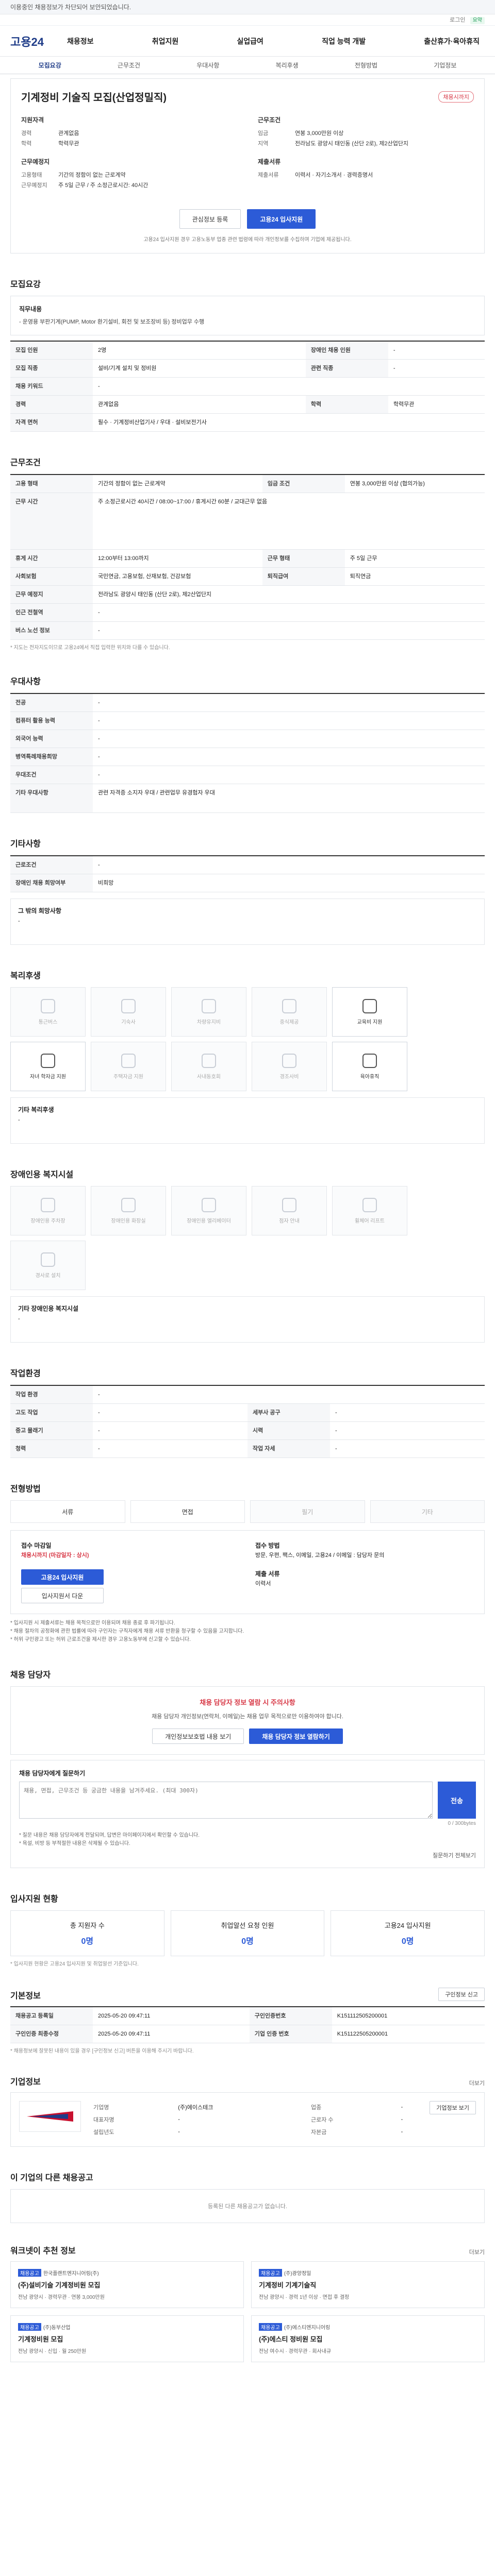 The height and width of the screenshot is (2576, 495). Describe the element at coordinates (276, 41) in the screenshot. I see `gnb-menu: 채용정보 취업지원 실업급여 직업 능력 개발 출산휴가·육아휴직` at that location.